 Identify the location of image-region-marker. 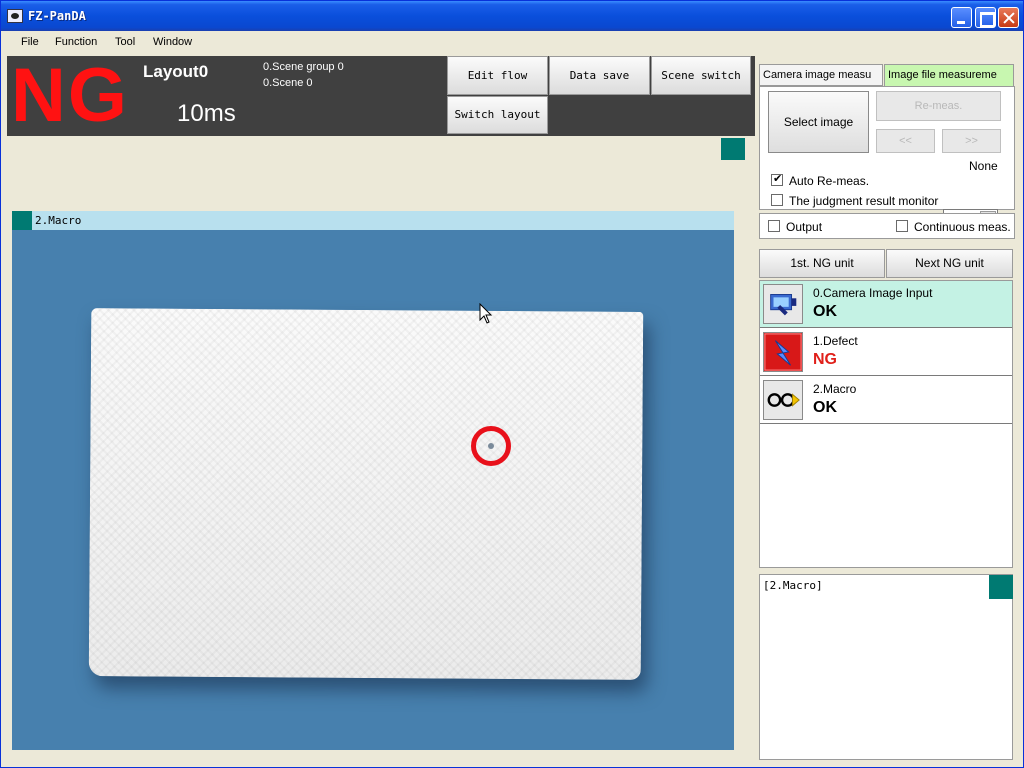
(733, 149).